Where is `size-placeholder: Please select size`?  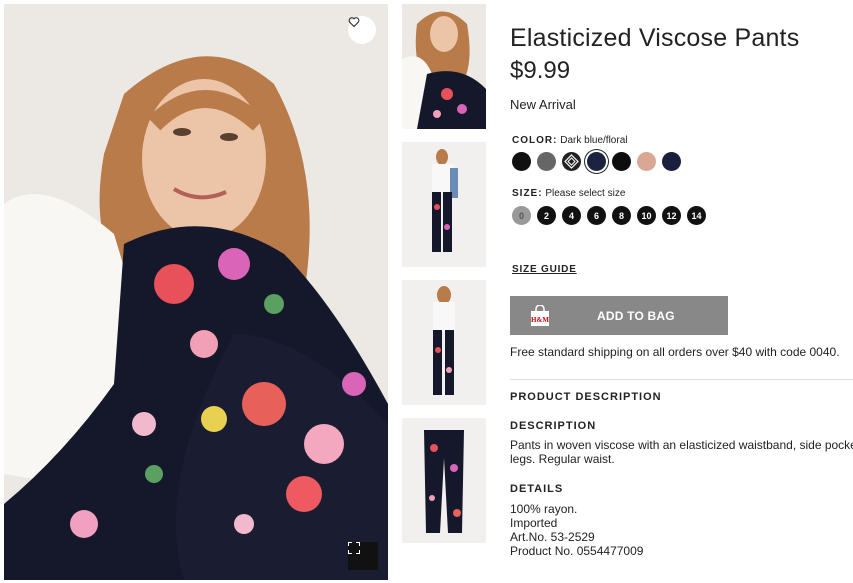 size-placeholder: Please select size is located at coordinates (585, 193).